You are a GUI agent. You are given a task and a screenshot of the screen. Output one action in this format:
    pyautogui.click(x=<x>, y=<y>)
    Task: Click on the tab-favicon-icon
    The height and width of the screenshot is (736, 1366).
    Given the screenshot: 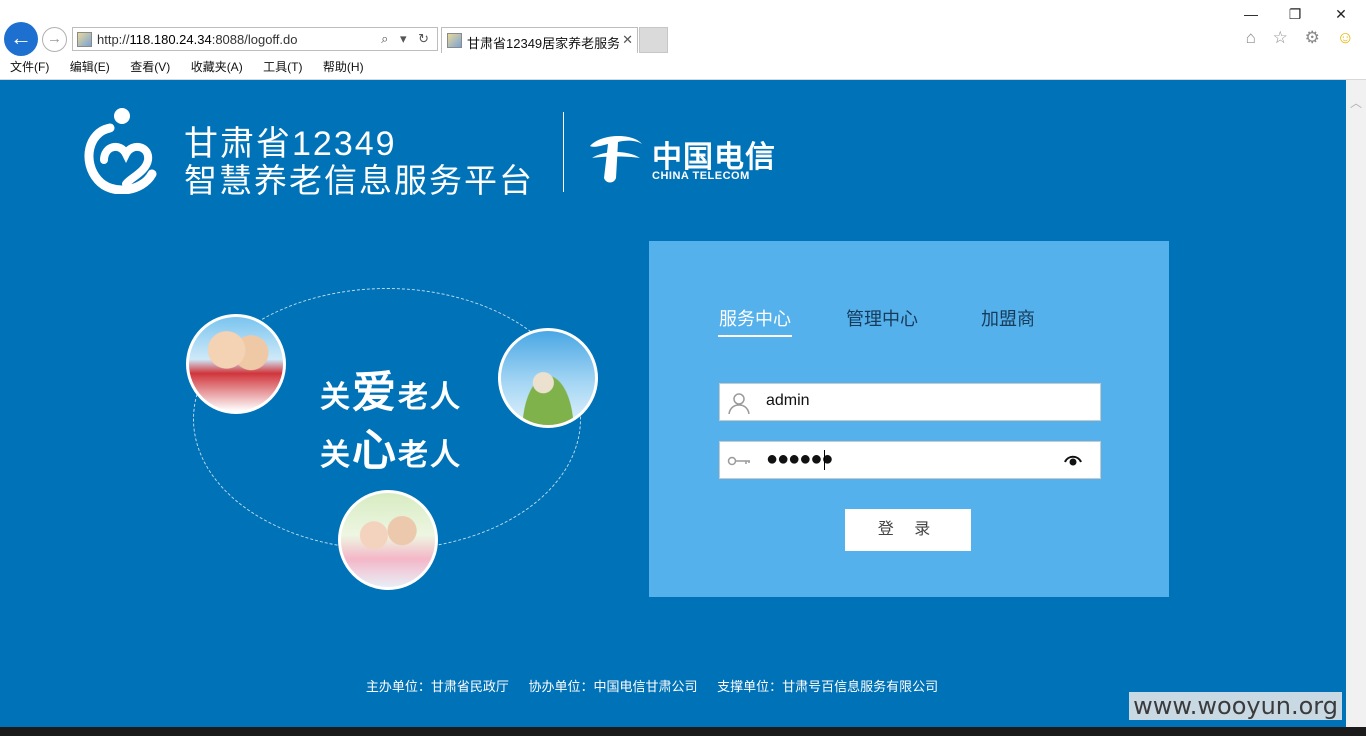 What is the action you would take?
    pyautogui.click(x=454, y=40)
    